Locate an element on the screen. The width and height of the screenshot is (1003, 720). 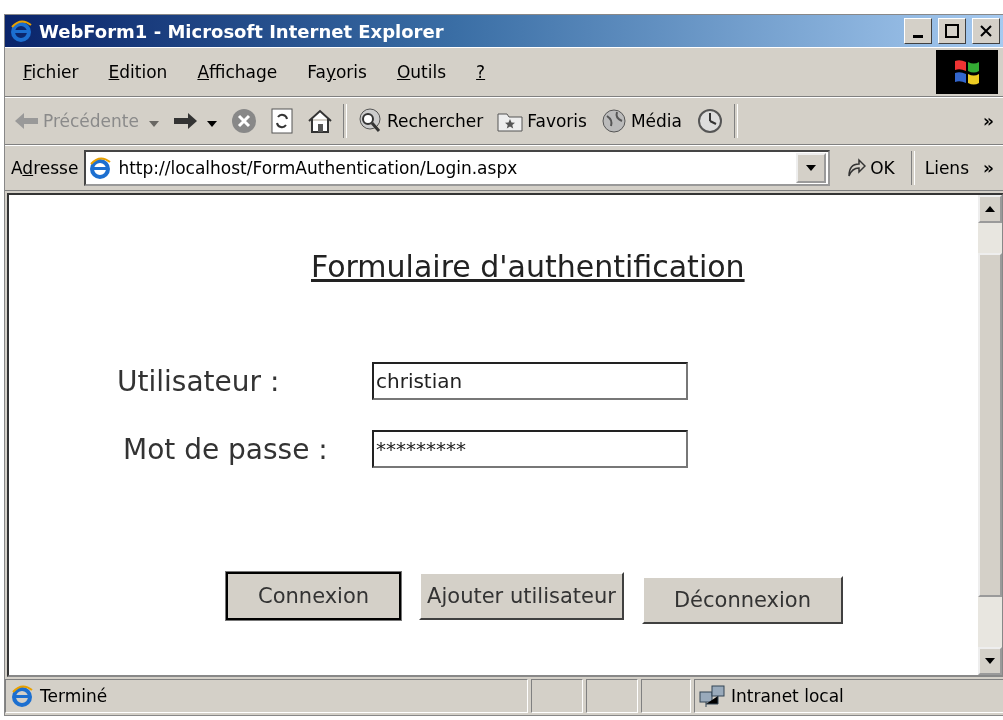
maximize-button is located at coordinates (952, 31).